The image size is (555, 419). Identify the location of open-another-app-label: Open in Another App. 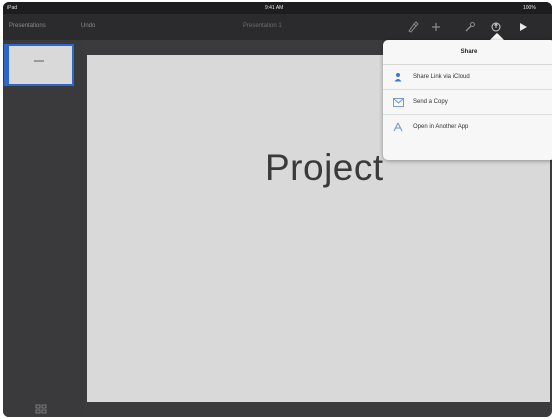
(441, 127).